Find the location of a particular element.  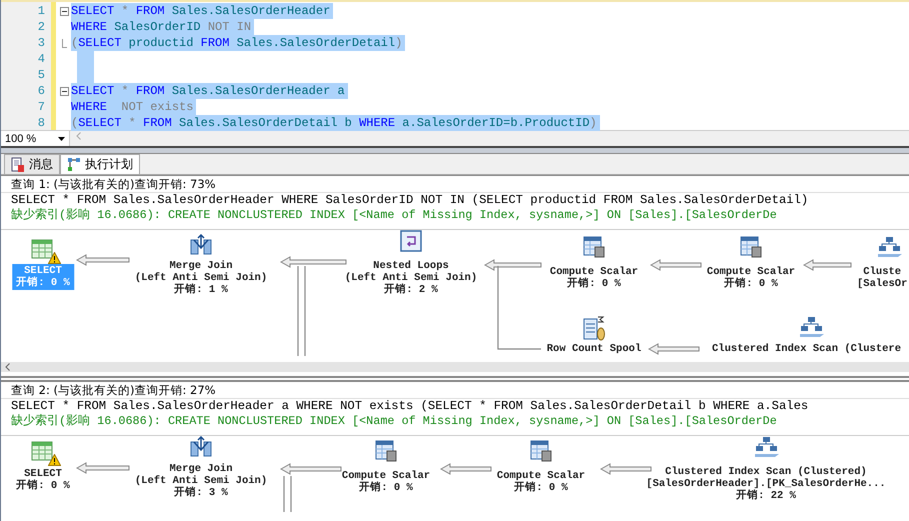

horizontal-scrollbar is located at coordinates (455, 367).